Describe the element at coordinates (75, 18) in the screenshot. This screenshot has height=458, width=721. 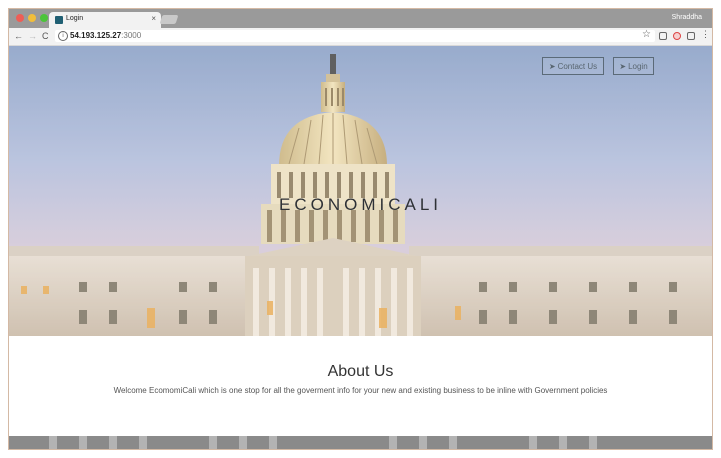
I see `tab-title: Login` at that location.